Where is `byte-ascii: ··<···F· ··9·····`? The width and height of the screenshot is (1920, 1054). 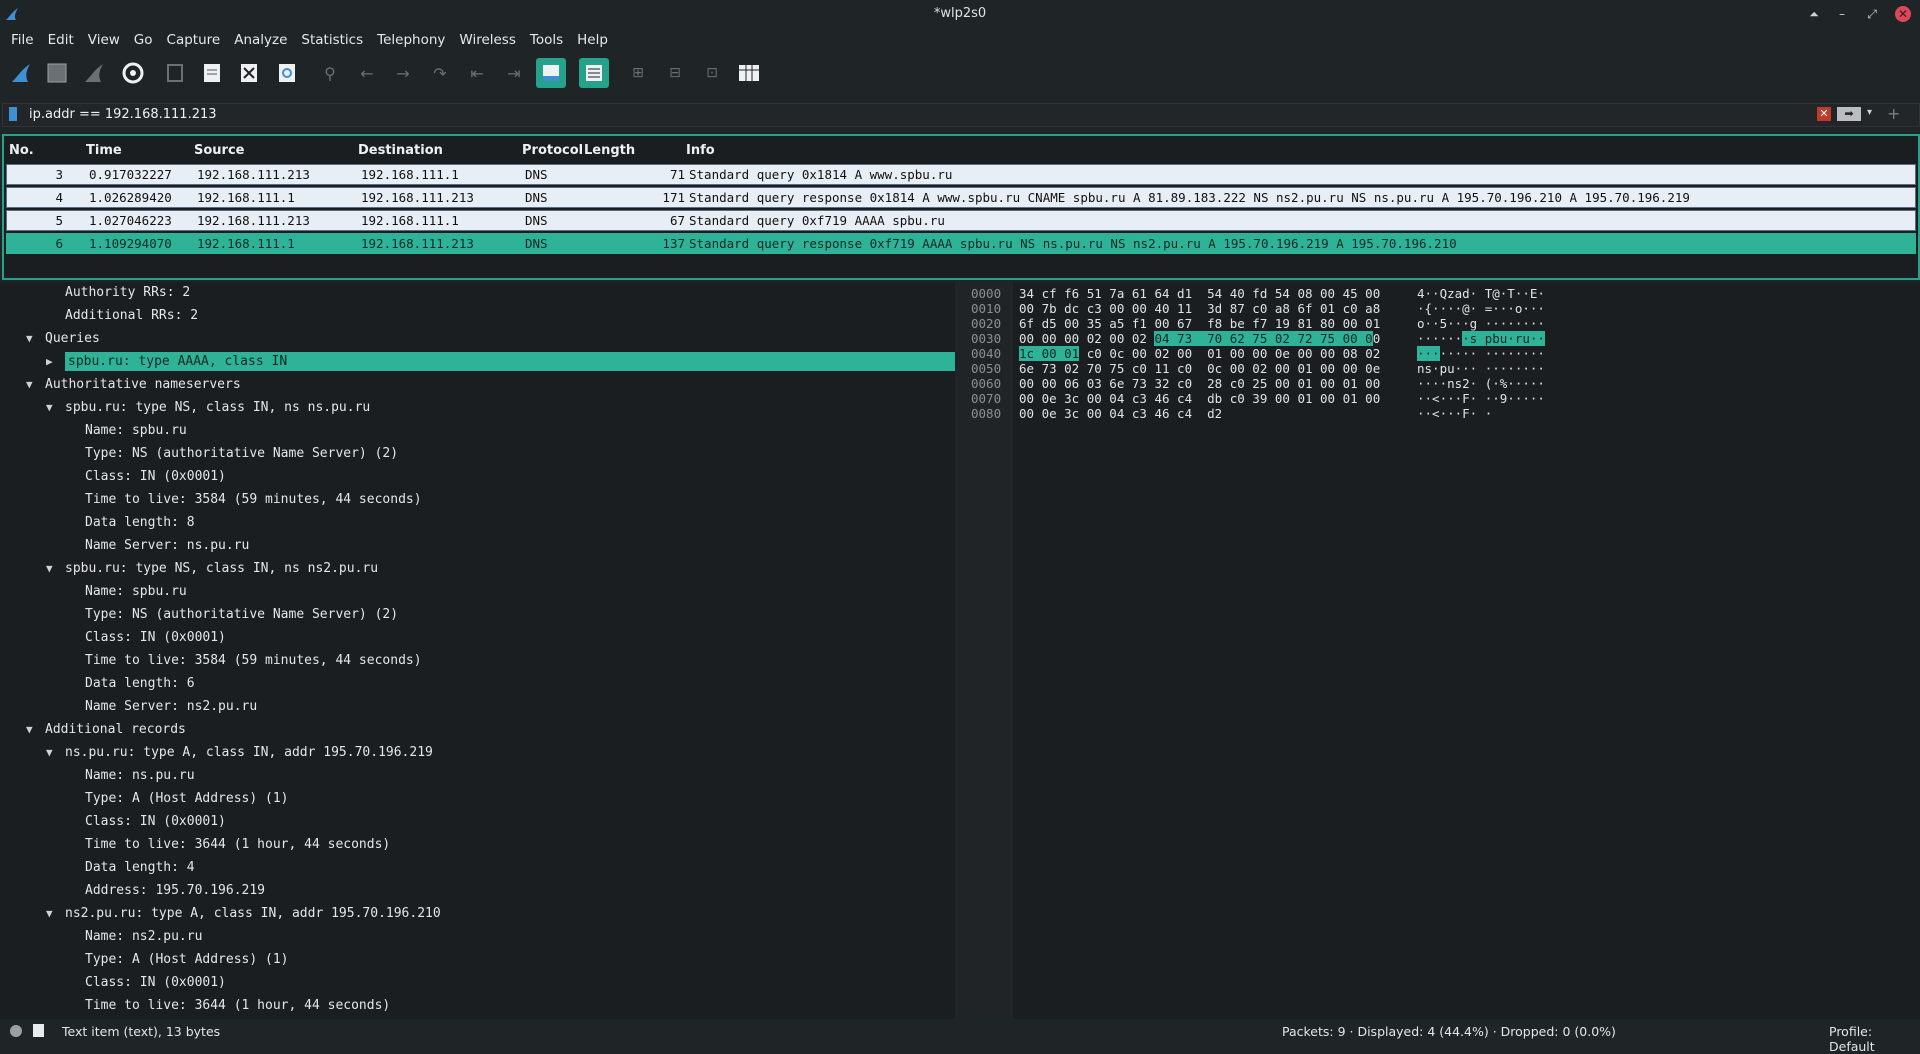
byte-ascii: ··<···F· ··9····· is located at coordinates (1481, 398).